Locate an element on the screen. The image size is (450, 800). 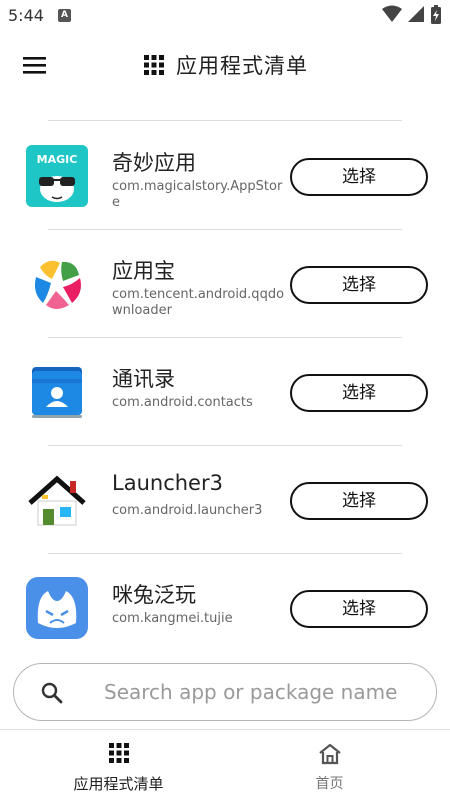
nav-tab-home: 首页 is located at coordinates (329, 765).